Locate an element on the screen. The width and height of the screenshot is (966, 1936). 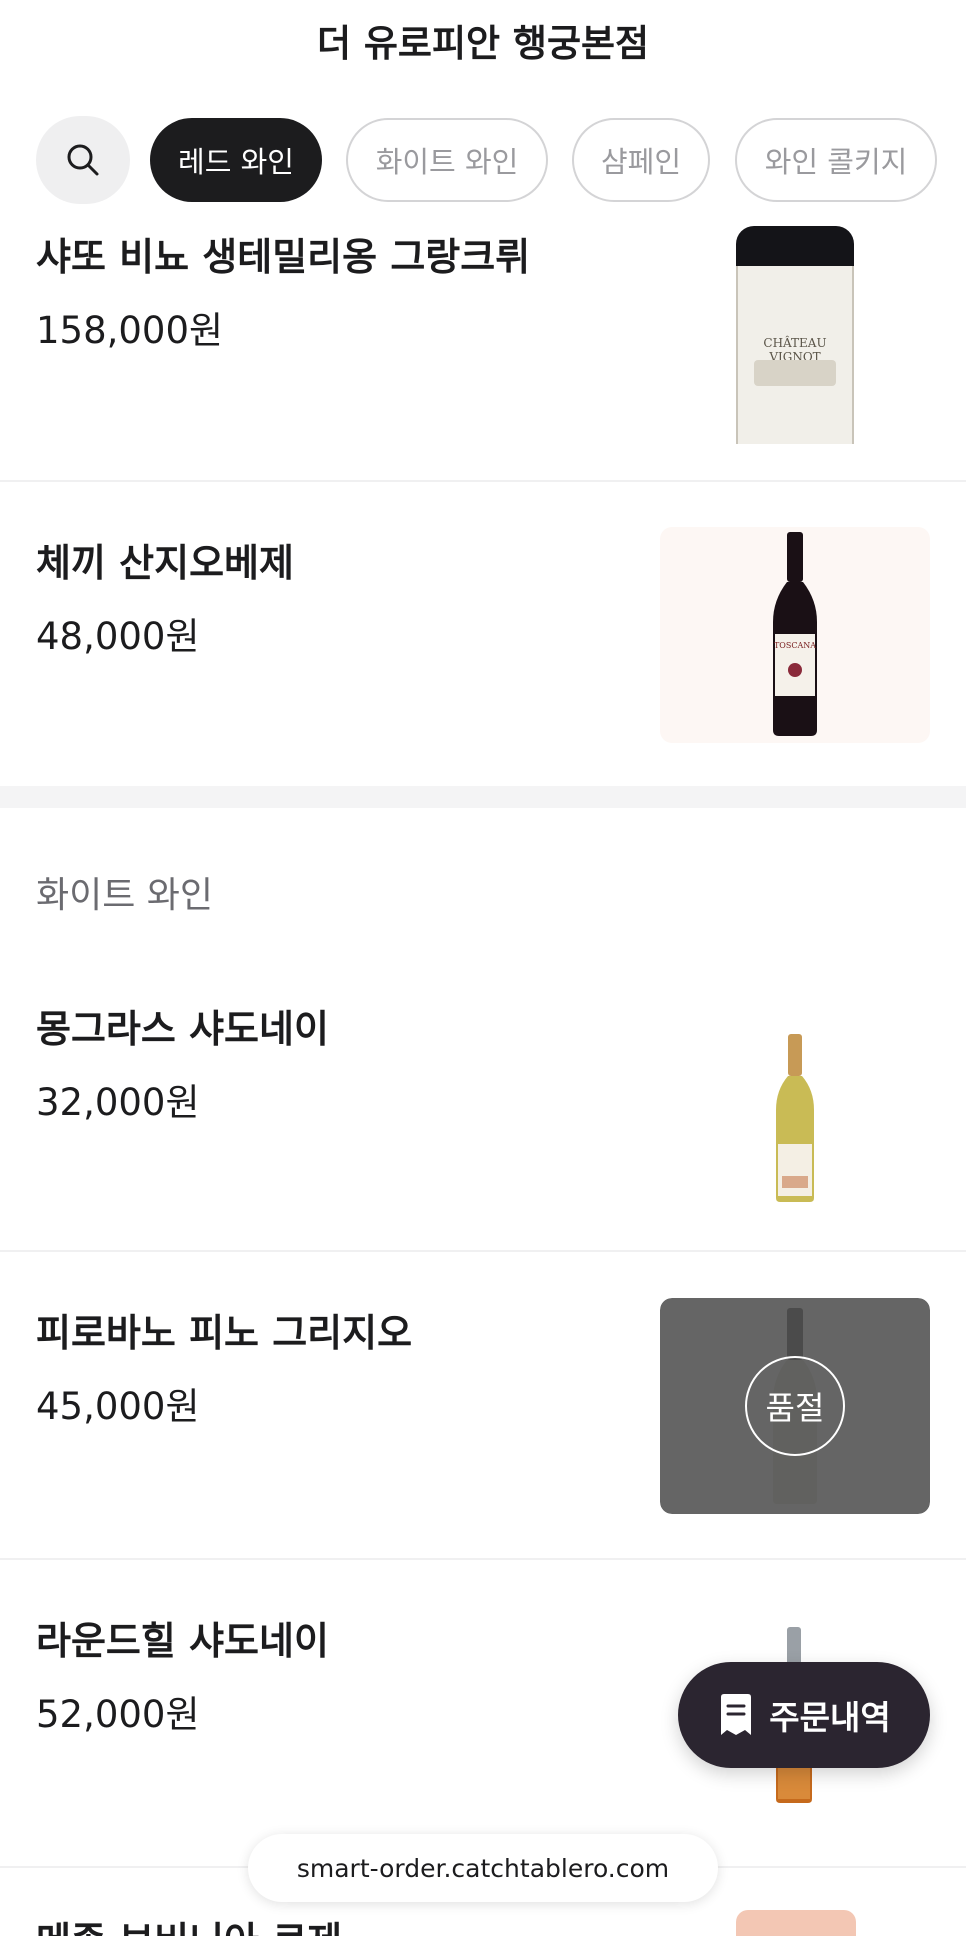
search-icon is located at coordinates (83, 160).